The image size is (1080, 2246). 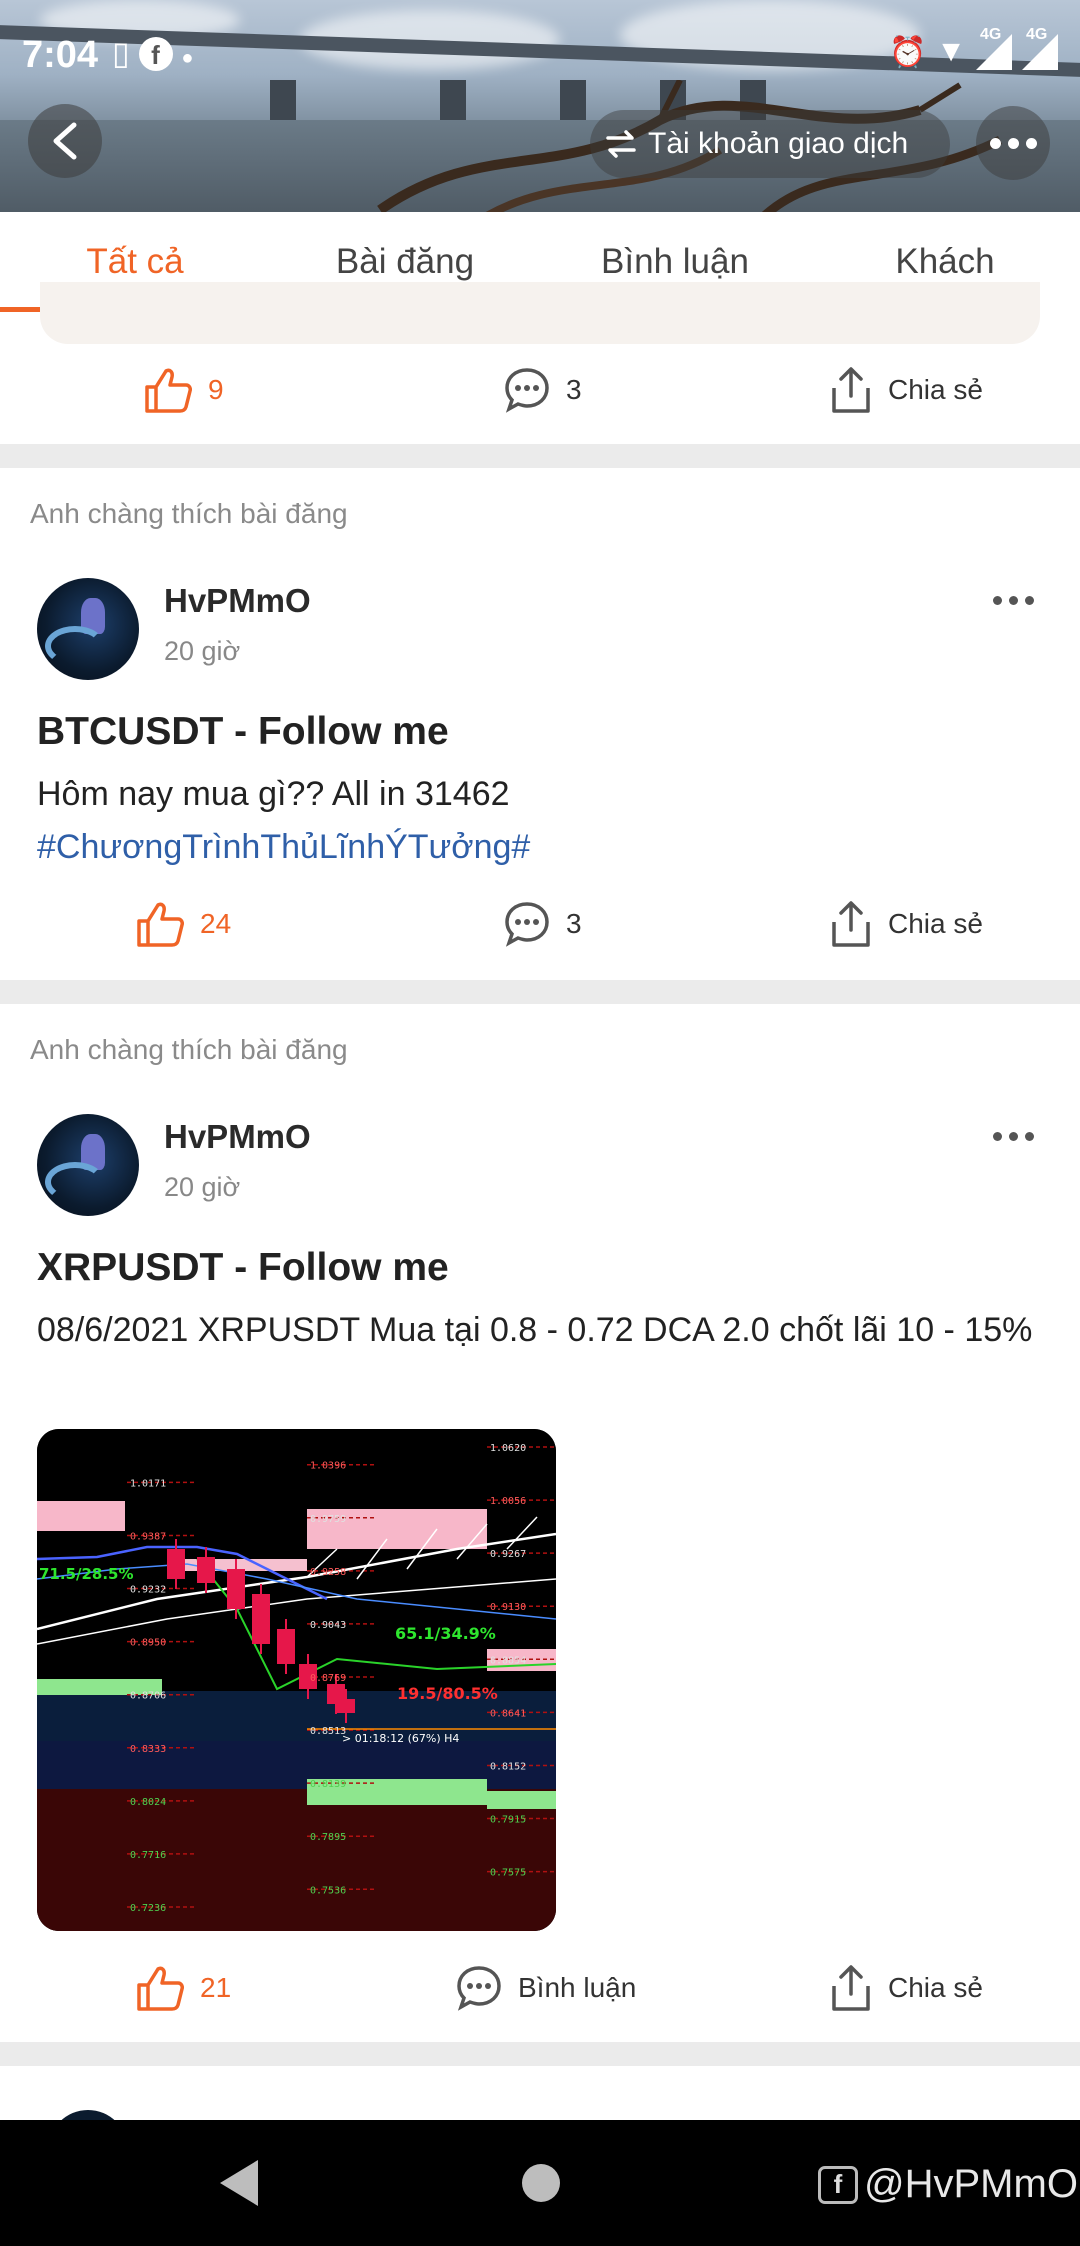 I want to click on signal-icon-2: 4G, so click(x=1040, y=48).